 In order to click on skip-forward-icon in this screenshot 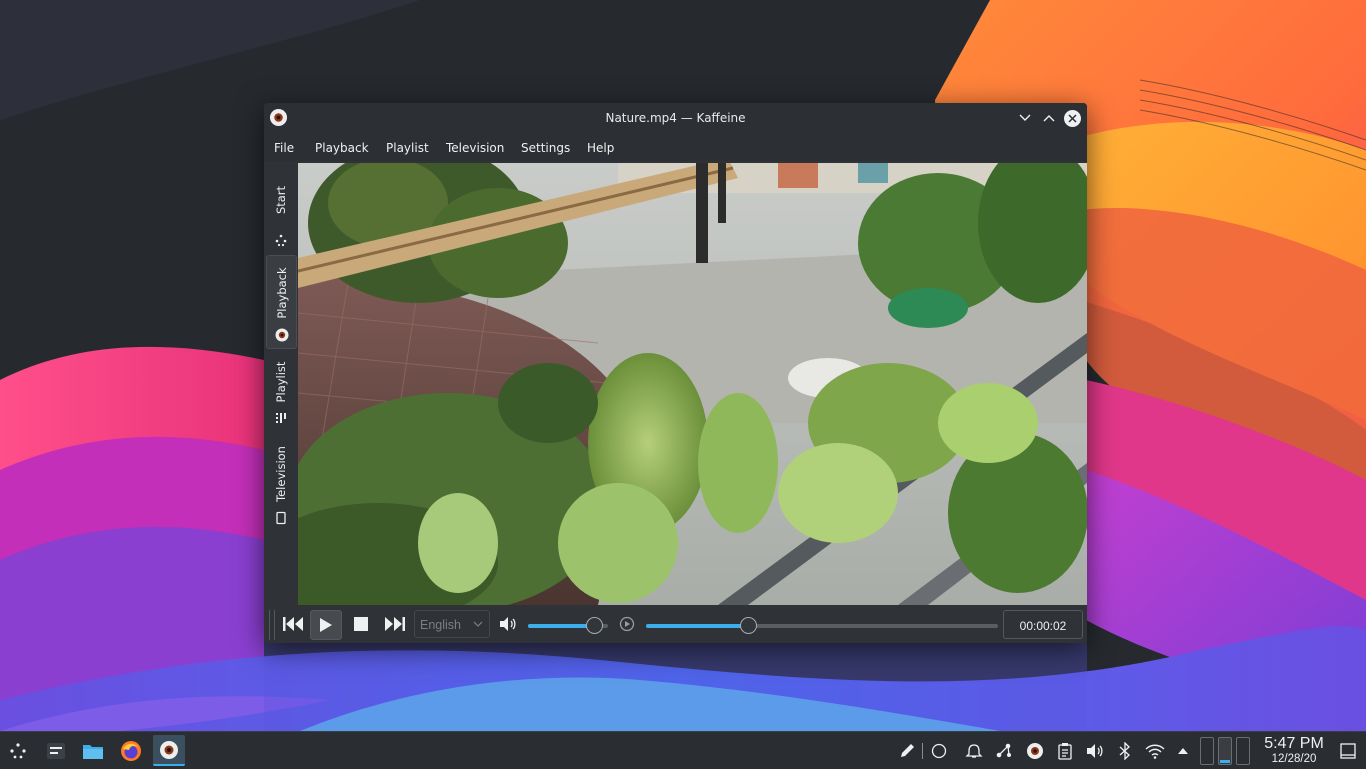, I will do `click(395, 624)`.